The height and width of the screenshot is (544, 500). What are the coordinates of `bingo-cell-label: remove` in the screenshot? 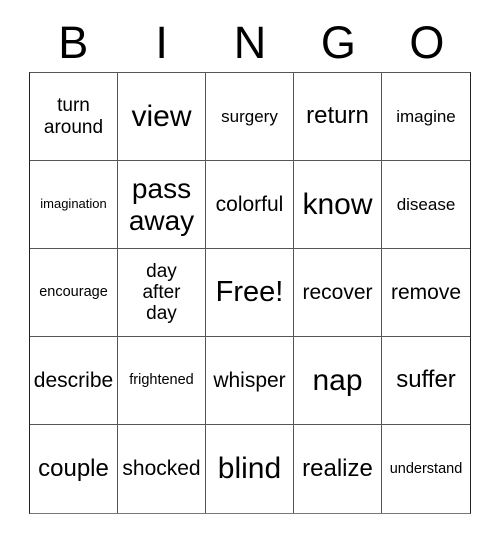 It's located at (426, 292).